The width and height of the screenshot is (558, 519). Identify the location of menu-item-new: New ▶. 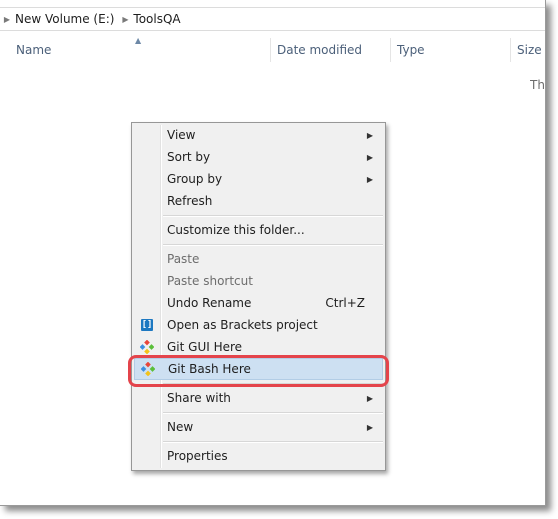
(258, 427).